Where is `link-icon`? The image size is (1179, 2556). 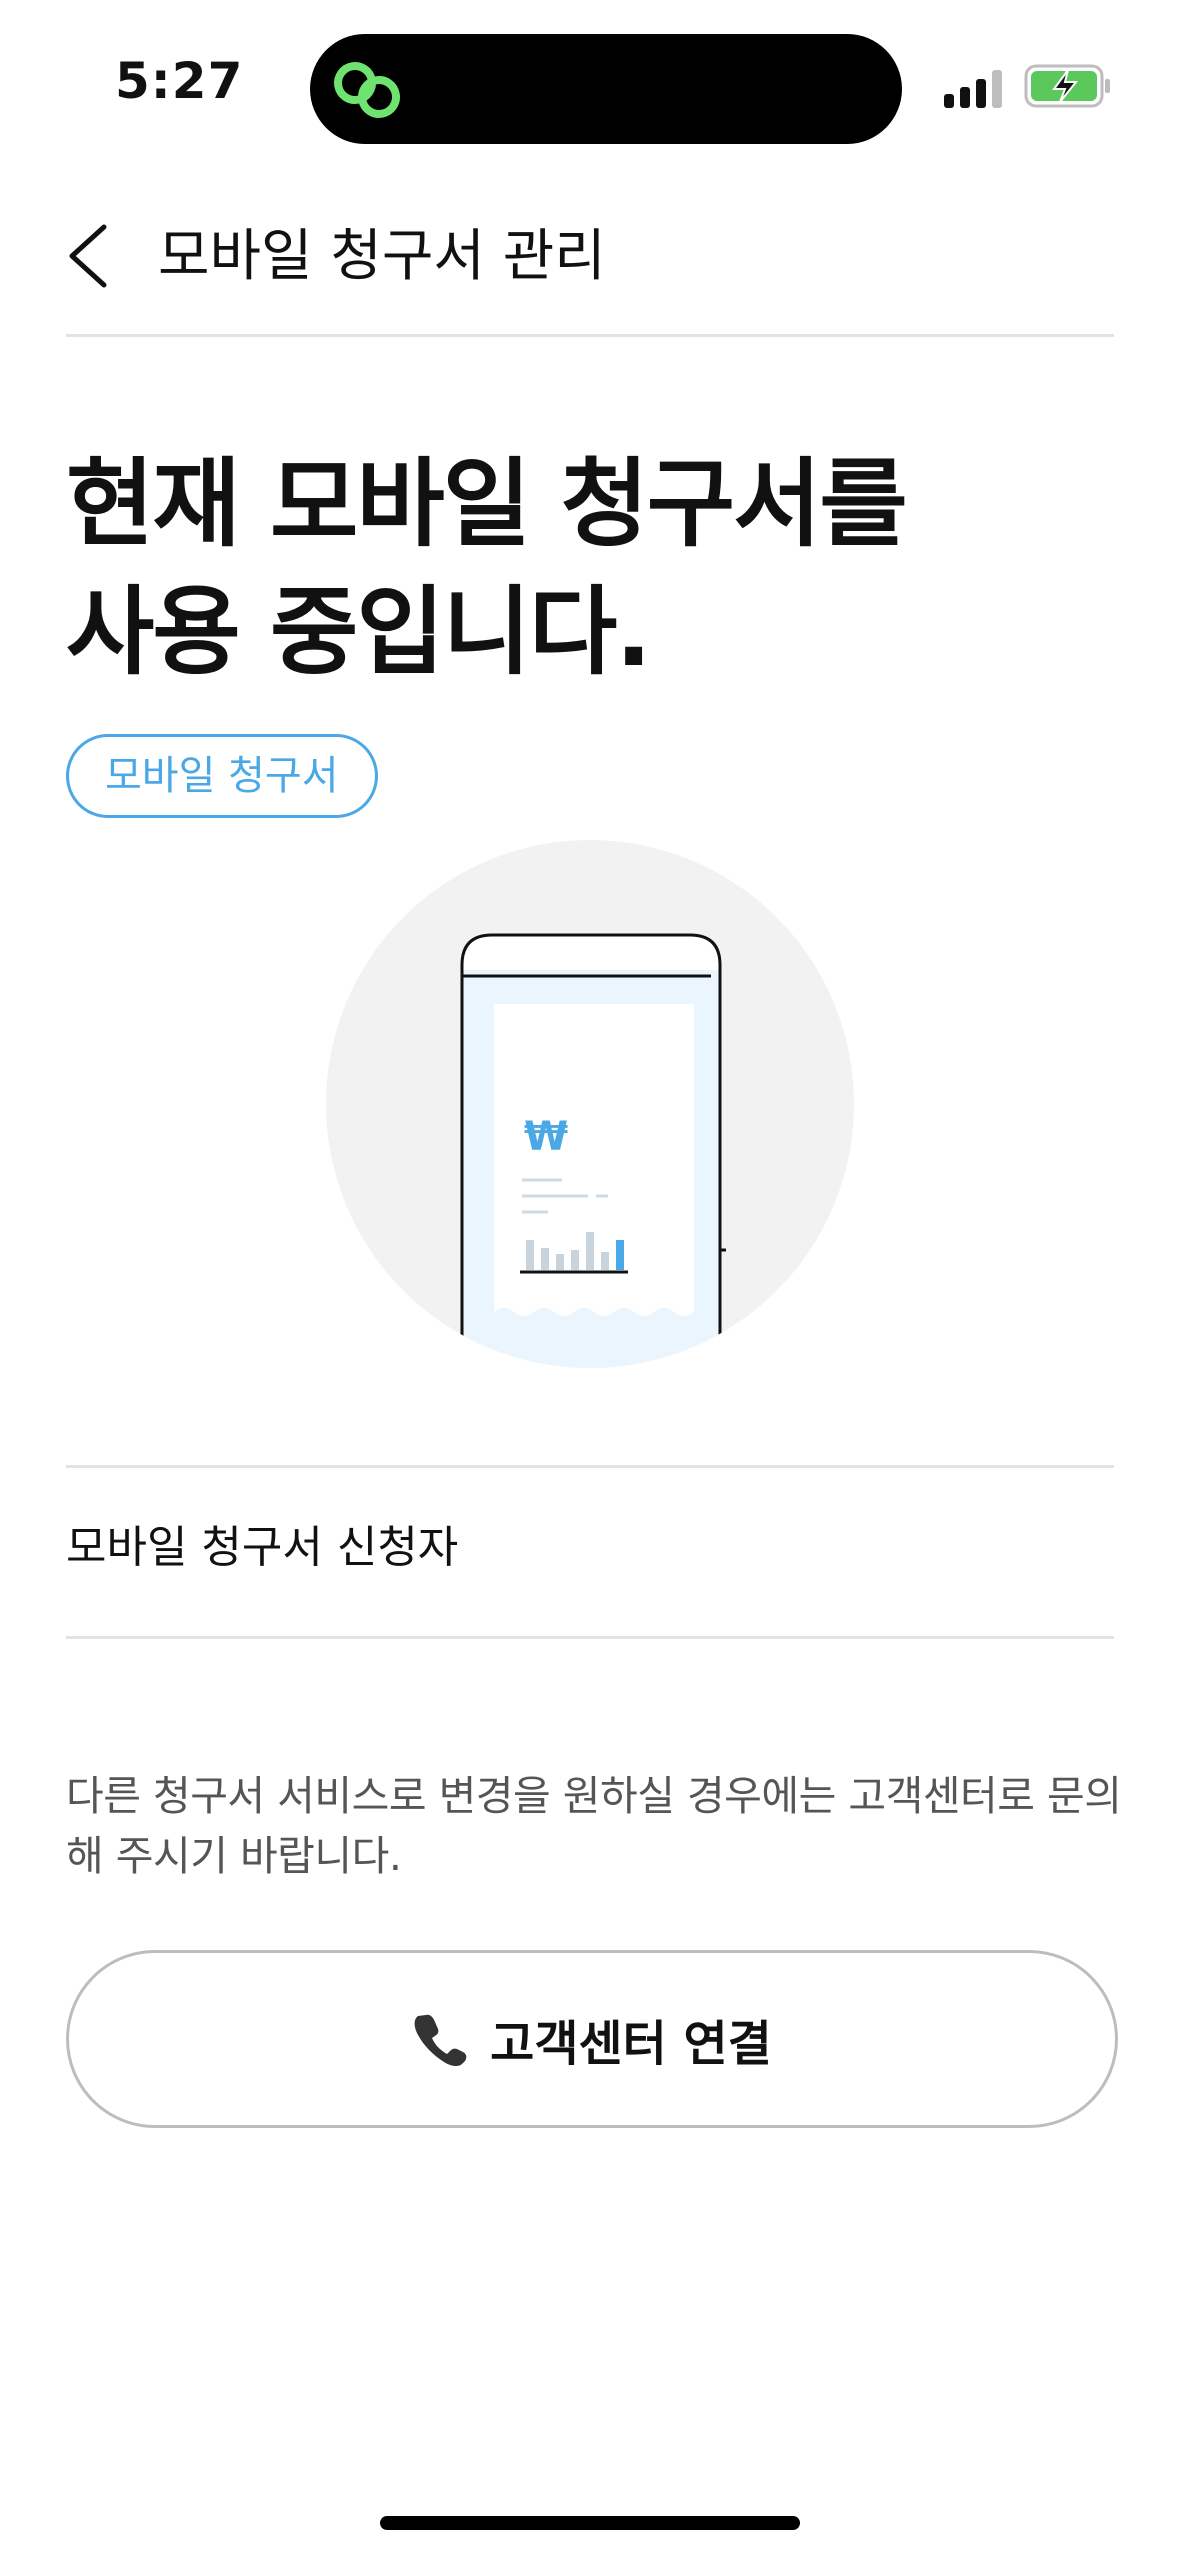
link-icon is located at coordinates (367, 90).